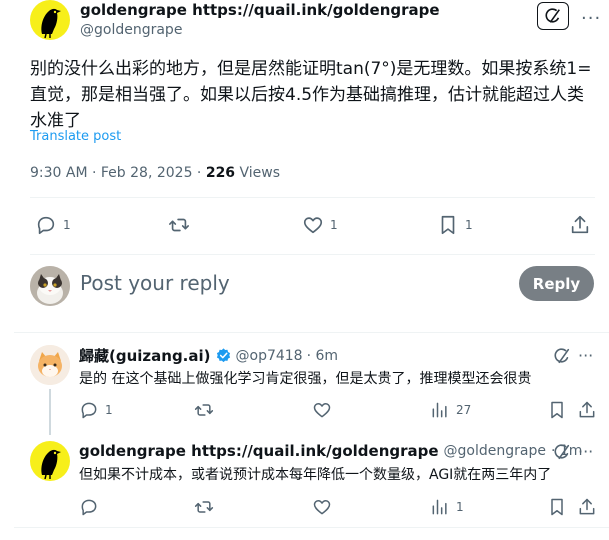 This screenshot has width=609, height=540. Describe the element at coordinates (145, 355) in the screenshot. I see `reply-author-name: 歸藏(guizang.ai)` at that location.